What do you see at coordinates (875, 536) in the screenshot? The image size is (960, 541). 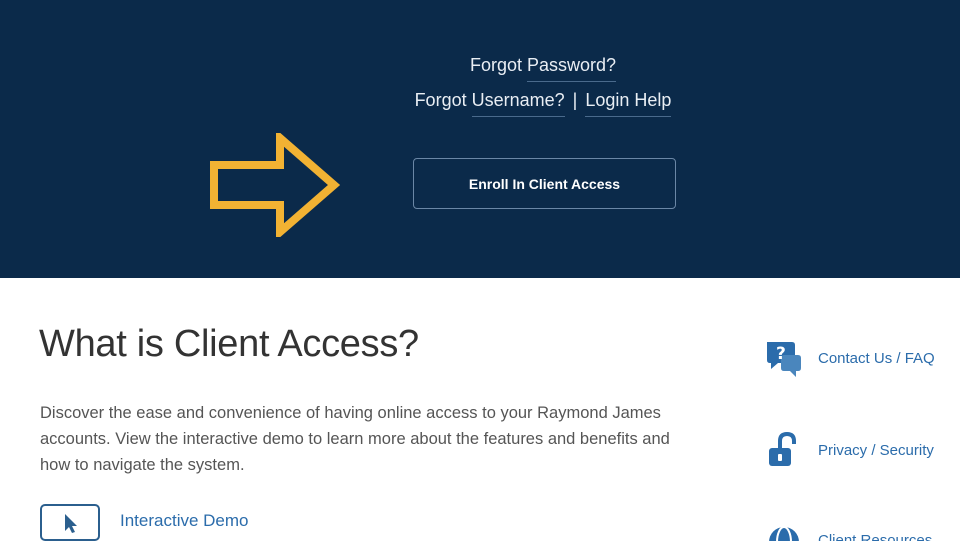 I see `sidebar-item-label: Client Resources` at bounding box center [875, 536].